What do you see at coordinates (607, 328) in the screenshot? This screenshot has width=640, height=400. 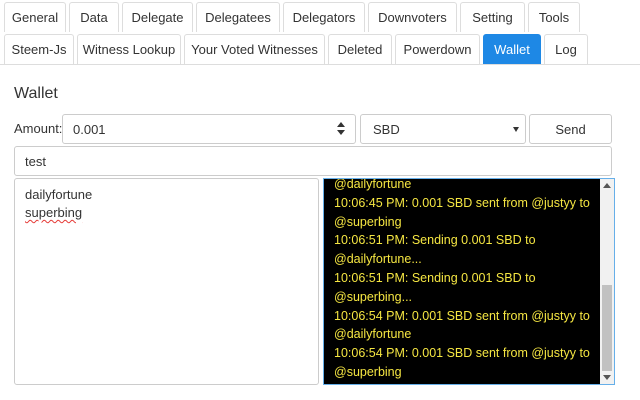 I see `scrollbar-thumb` at bounding box center [607, 328].